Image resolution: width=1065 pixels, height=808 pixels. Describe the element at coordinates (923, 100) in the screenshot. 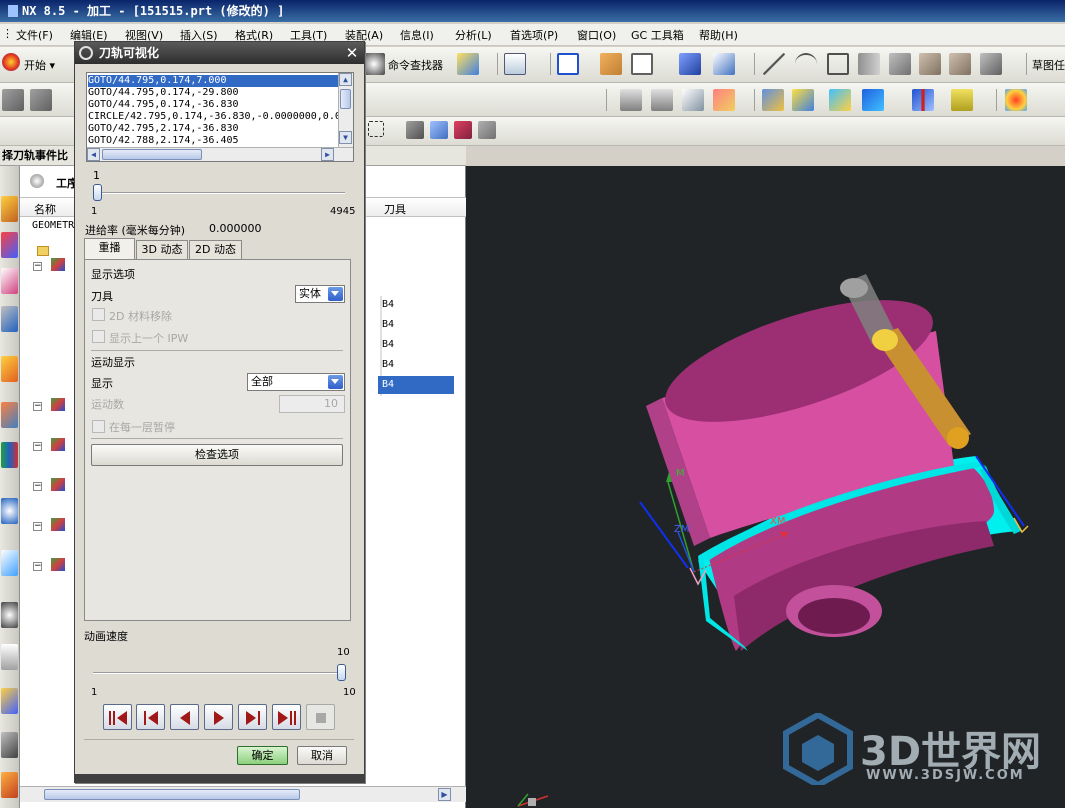

I see `measure-icon` at that location.